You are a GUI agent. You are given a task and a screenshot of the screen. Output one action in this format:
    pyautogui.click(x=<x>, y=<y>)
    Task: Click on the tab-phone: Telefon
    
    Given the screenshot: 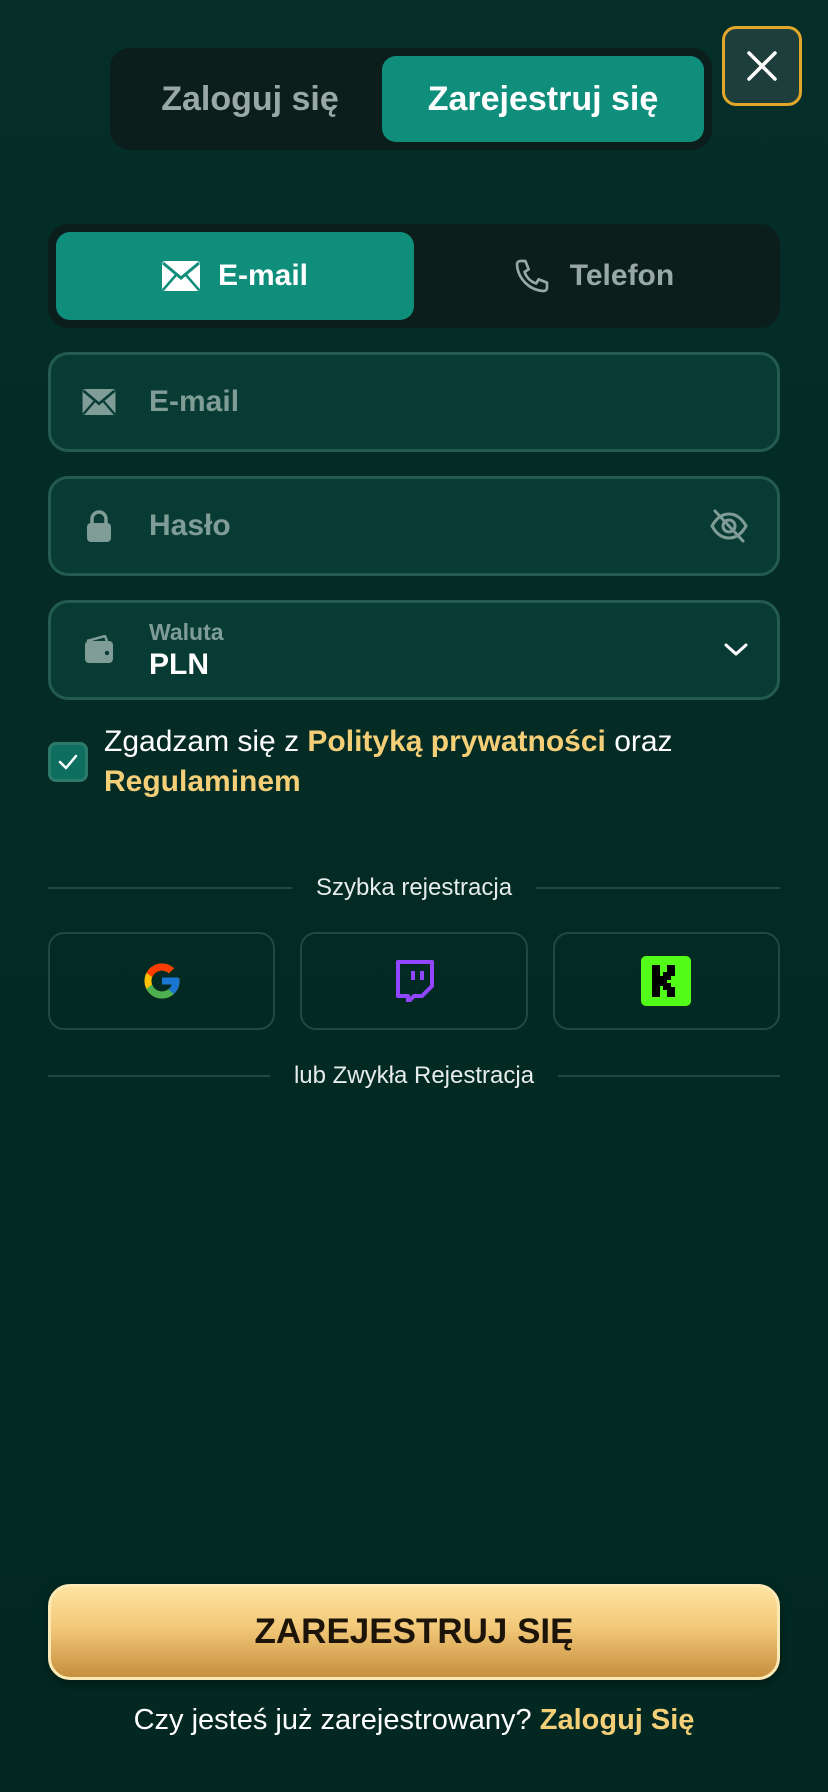 What is the action you would take?
    pyautogui.click(x=593, y=276)
    